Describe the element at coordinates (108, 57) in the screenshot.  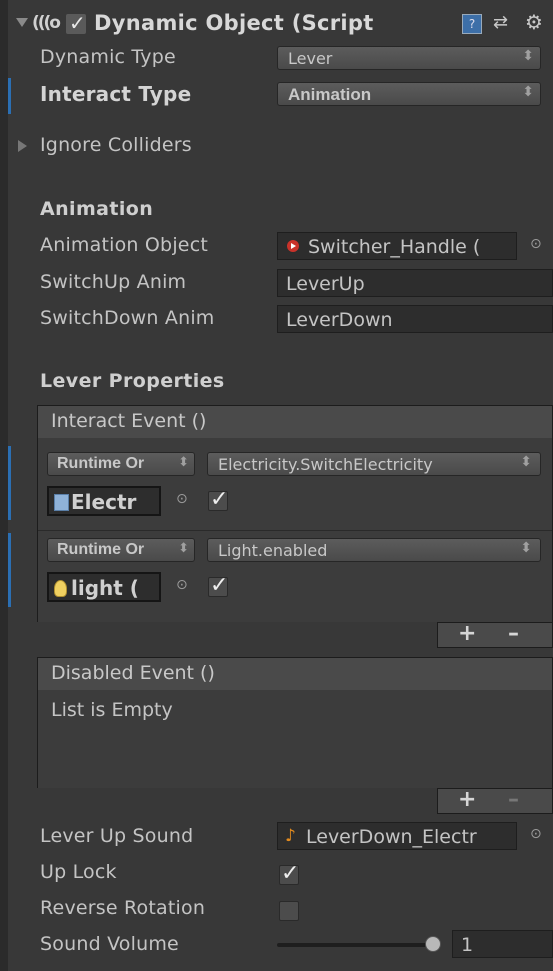
I see `dynamic-type-label: Dynamic Type` at that location.